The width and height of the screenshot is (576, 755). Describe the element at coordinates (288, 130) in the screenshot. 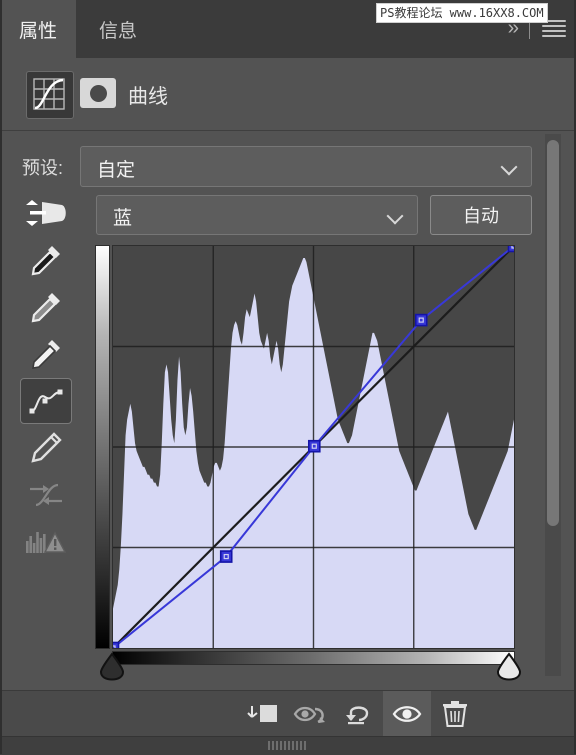

I see `title-divider` at that location.